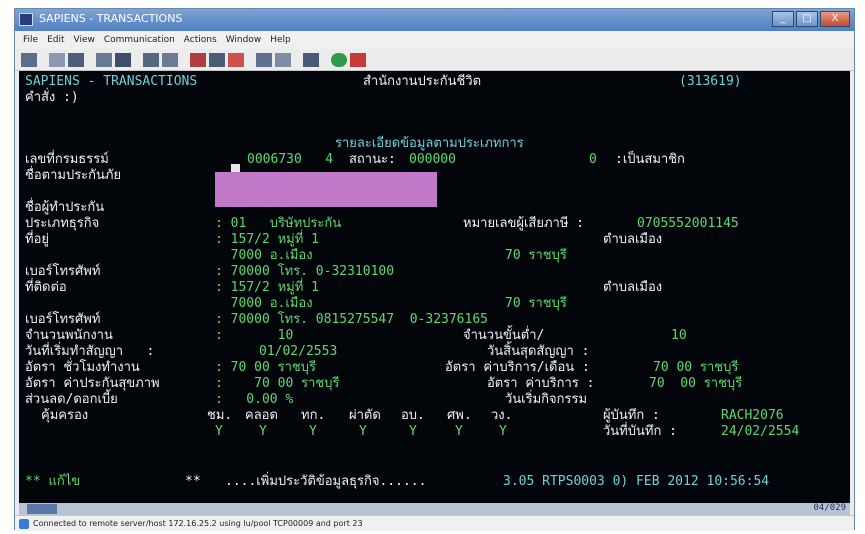 This screenshot has height=534, width=865. Describe the element at coordinates (636, 481) in the screenshot. I see `footer-right: 3.05 RTPS0003 0) FEB 2012 10:56:54` at that location.